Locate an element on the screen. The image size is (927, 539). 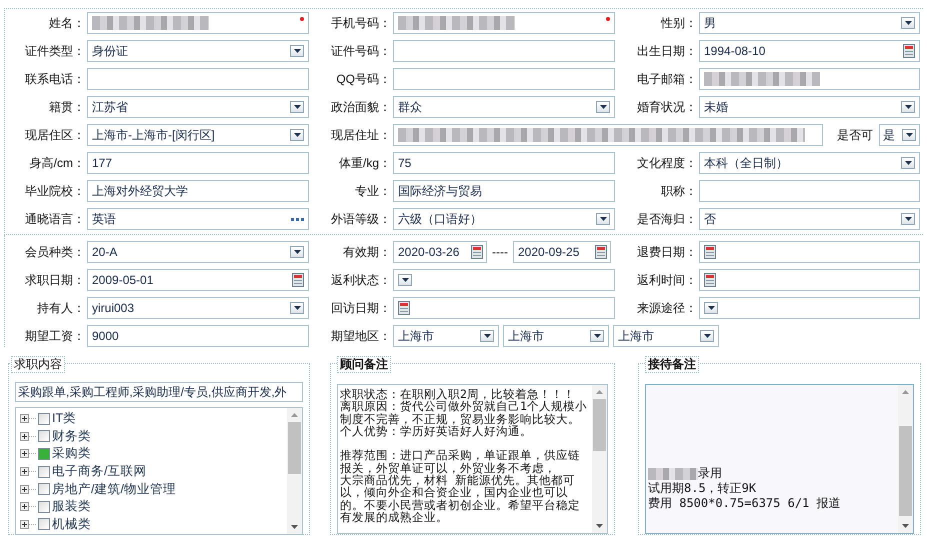
text-field: 国际经济与贸易 is located at coordinates (504, 191).